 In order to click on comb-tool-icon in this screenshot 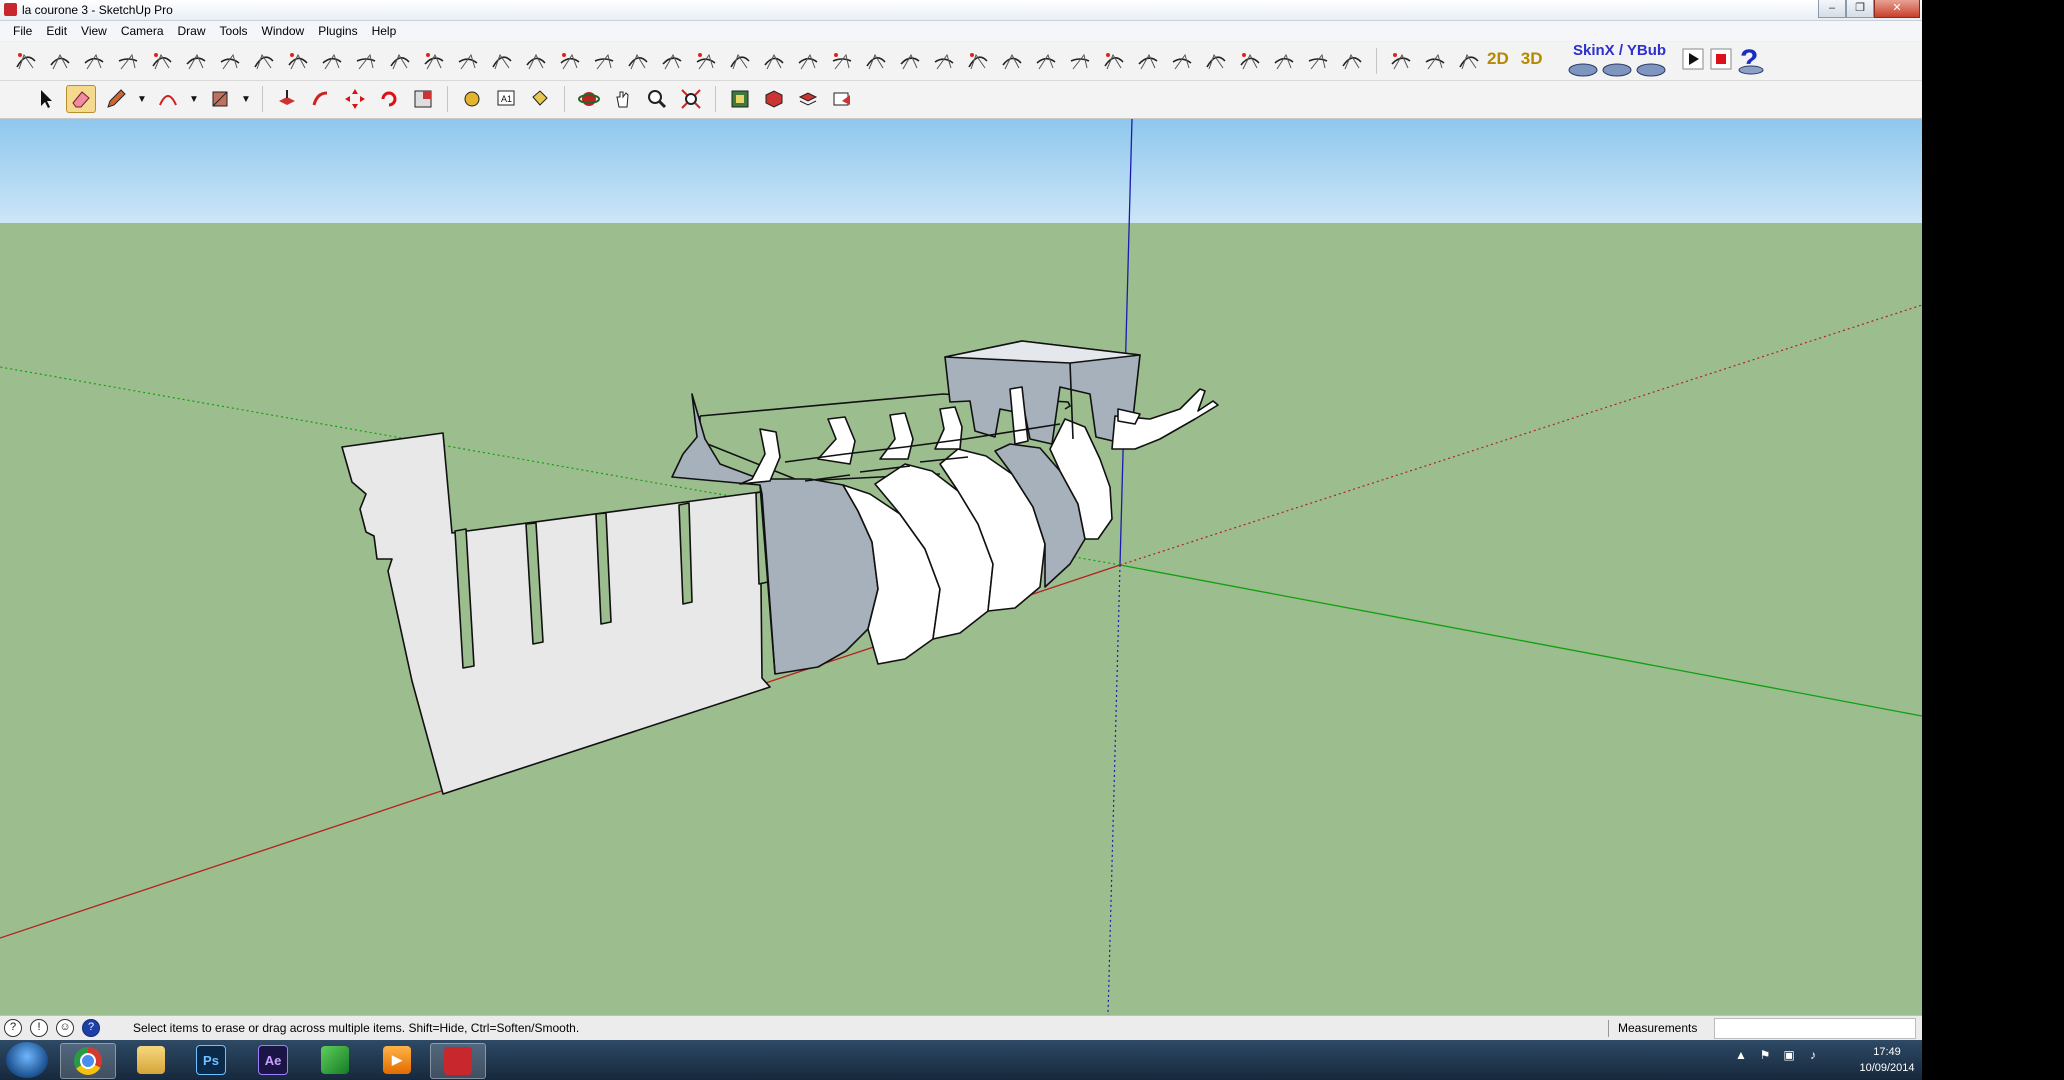, I will do `click(570, 61)`.